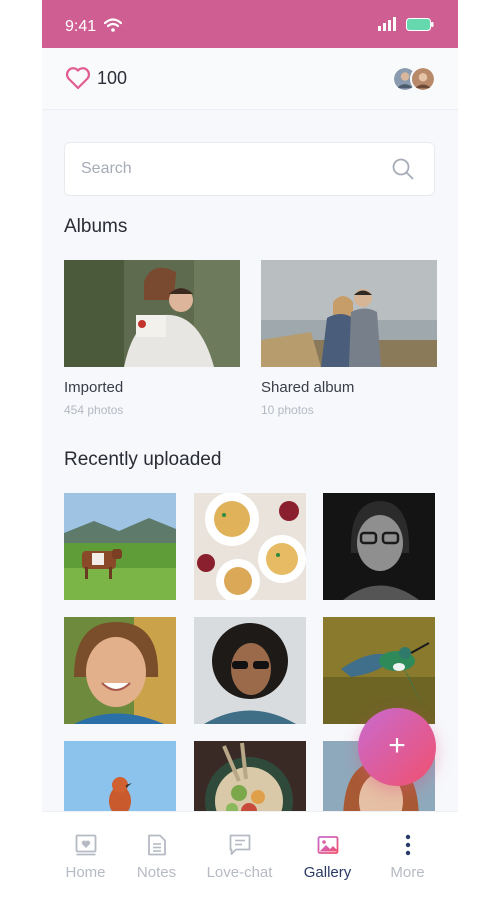 This screenshot has width=500, height=900. I want to click on album-card: Shared album 10 photos, so click(349, 338).